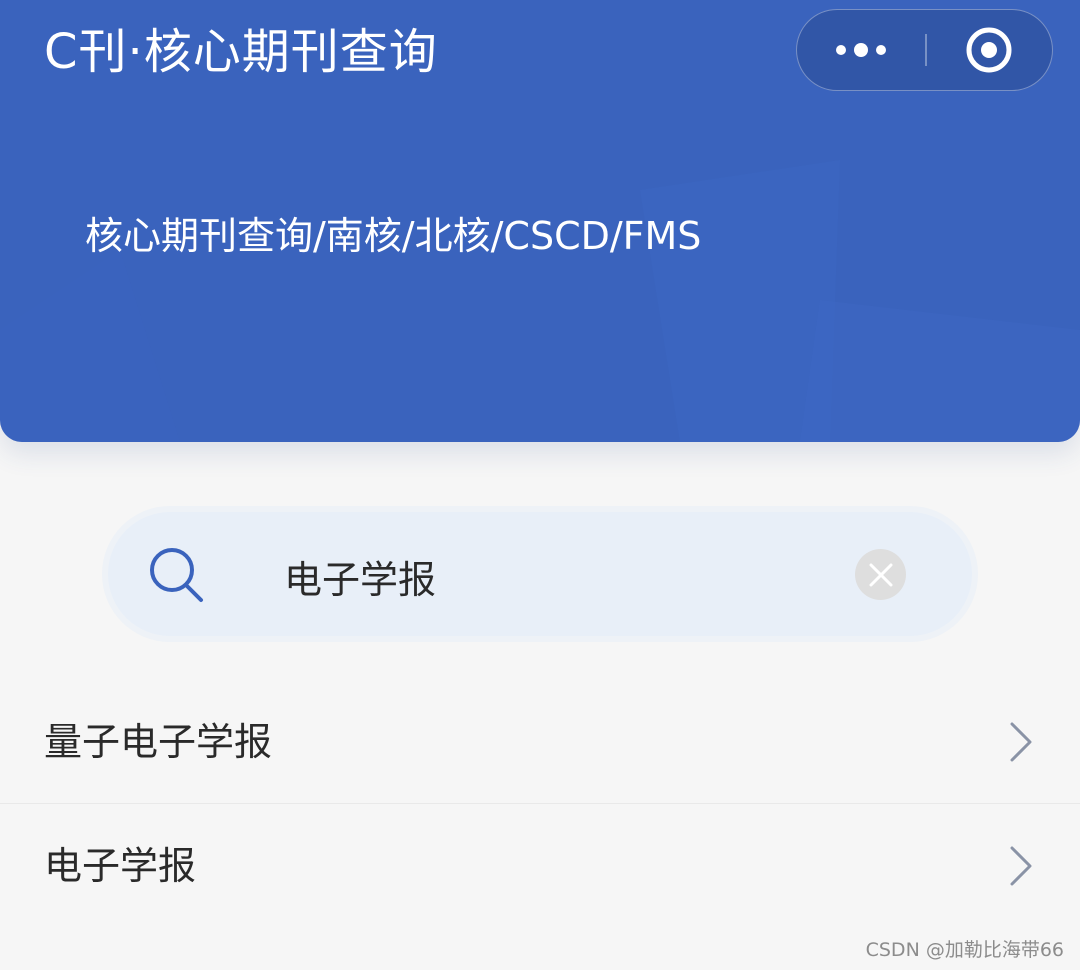 This screenshot has height=970, width=1080. Describe the element at coordinates (158, 742) in the screenshot. I see `result-label: 量子电子学报` at that location.